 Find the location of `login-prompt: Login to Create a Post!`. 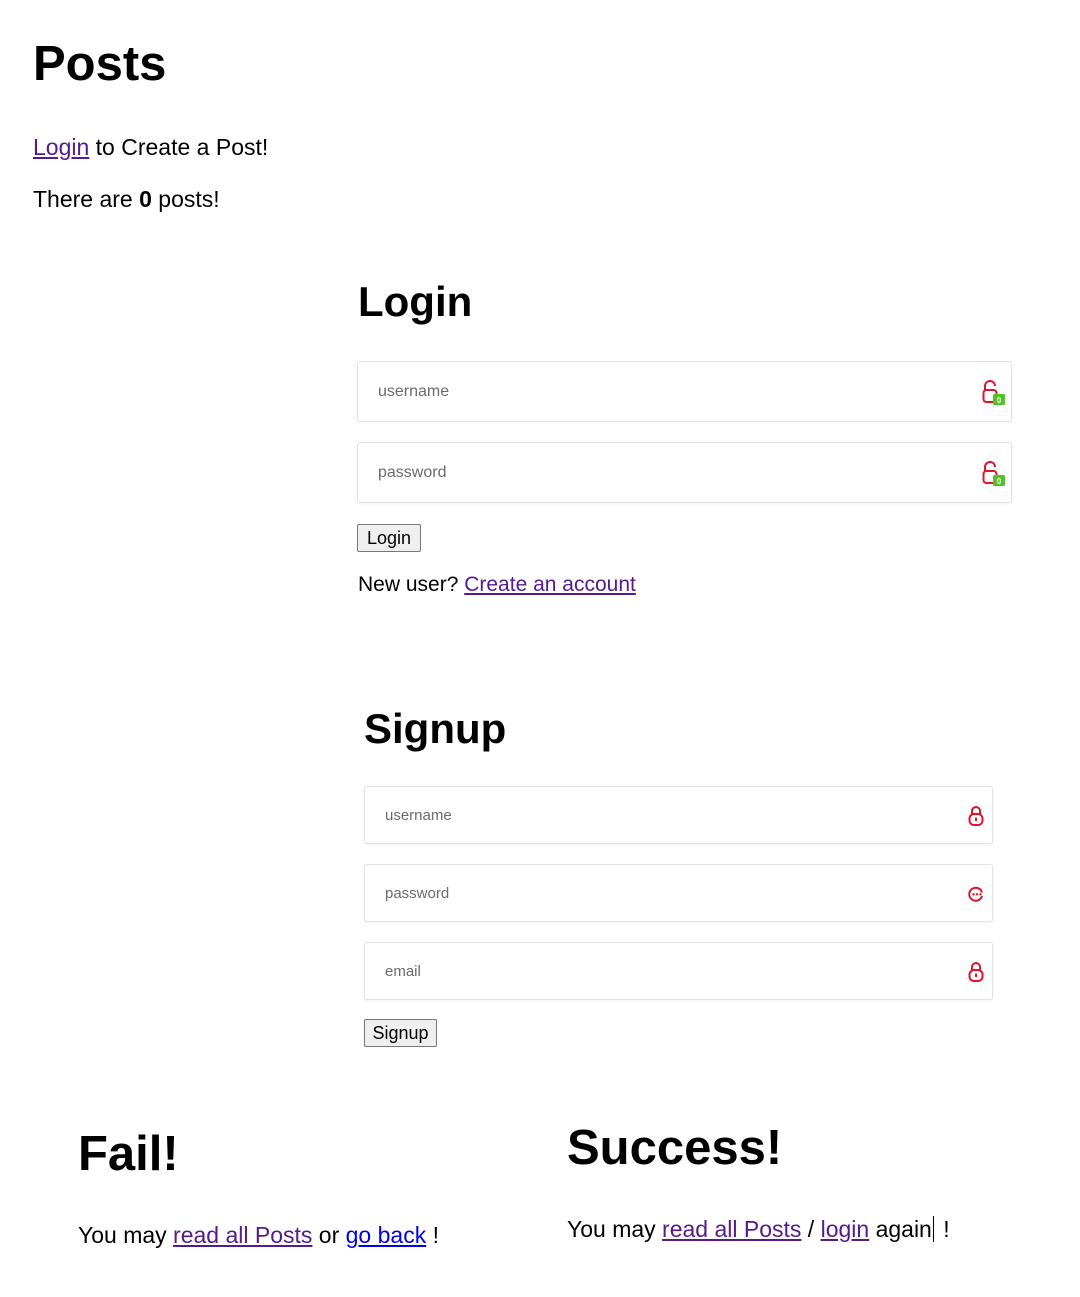

login-prompt: Login to Create a Post! is located at coordinates (150, 147).